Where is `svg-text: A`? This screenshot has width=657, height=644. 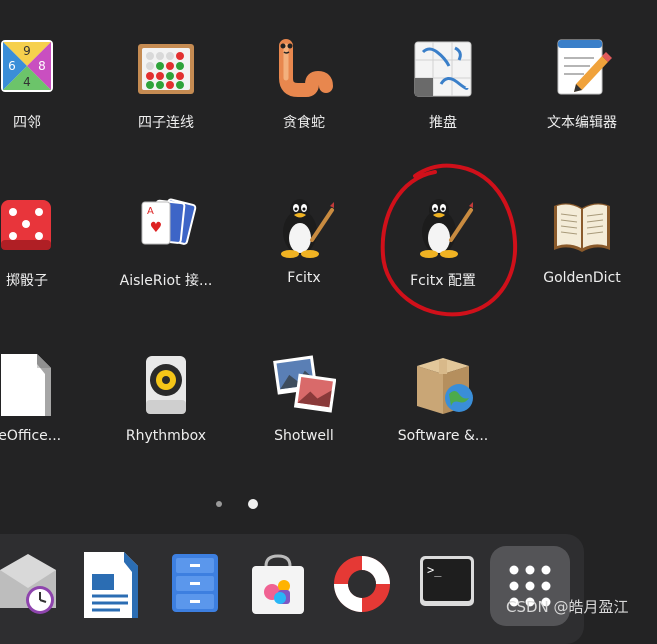 svg-text: A is located at coordinates (150, 211).